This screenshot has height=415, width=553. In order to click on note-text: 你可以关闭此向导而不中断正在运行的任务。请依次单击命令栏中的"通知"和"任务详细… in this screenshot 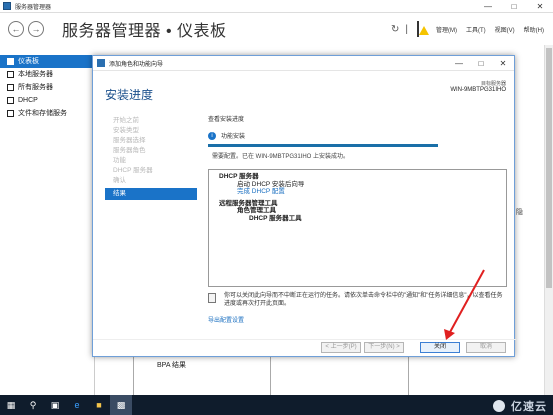, I will do `click(363, 300)`.